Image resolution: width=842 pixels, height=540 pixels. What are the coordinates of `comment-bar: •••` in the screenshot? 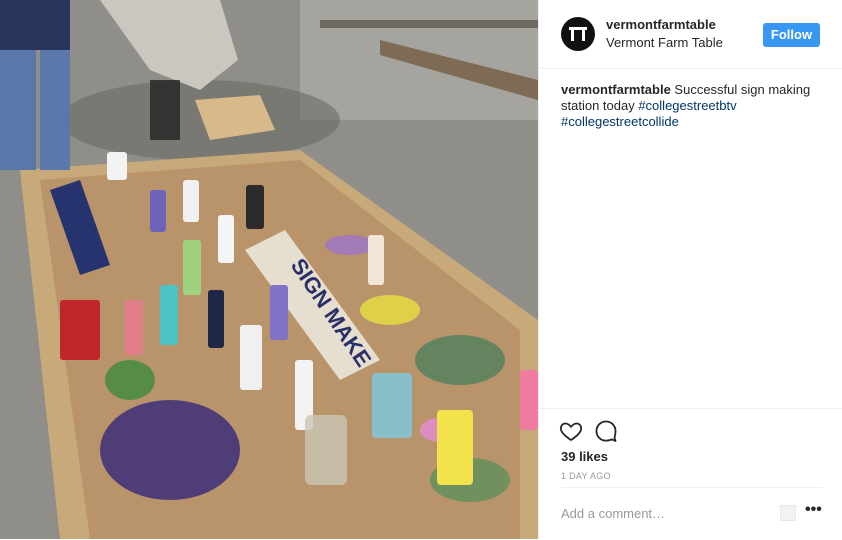 It's located at (692, 513).